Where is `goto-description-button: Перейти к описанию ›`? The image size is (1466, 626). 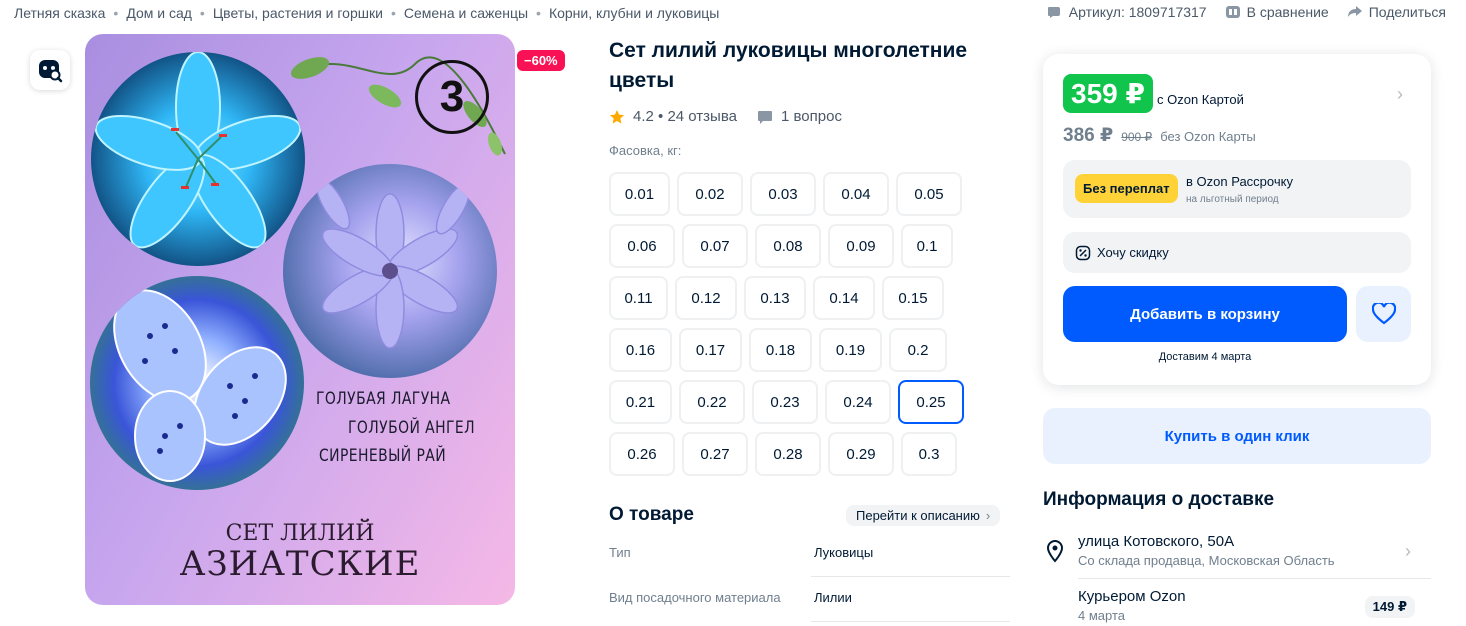
goto-description-button: Перейти к описанию › is located at coordinates (923, 515).